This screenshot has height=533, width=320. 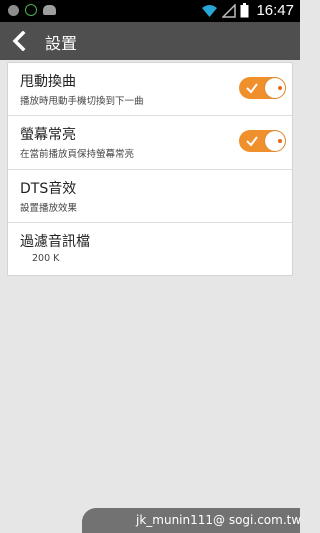 I want to click on setting-keep-screen-on: 螢幕常亮 在當前播放頁保持螢幕常亮, so click(x=150, y=143).